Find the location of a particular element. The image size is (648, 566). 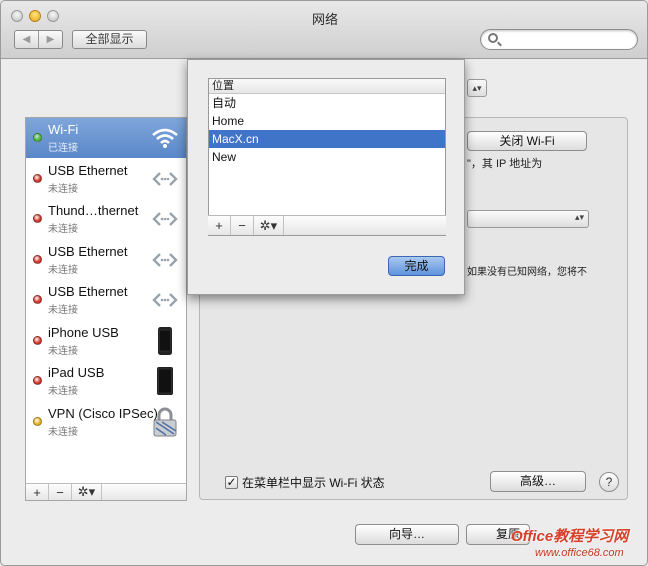

help-button: ? is located at coordinates (609, 482).